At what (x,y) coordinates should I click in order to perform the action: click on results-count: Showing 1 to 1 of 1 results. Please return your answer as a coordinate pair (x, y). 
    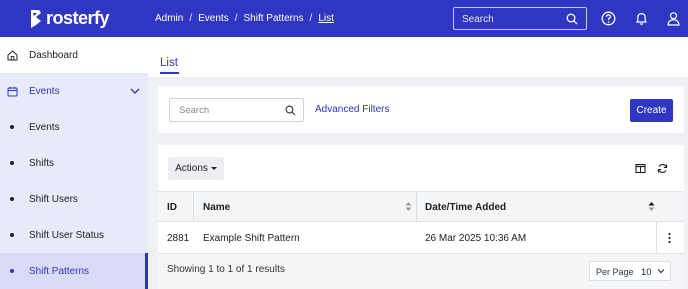
    Looking at the image, I should click on (226, 269).